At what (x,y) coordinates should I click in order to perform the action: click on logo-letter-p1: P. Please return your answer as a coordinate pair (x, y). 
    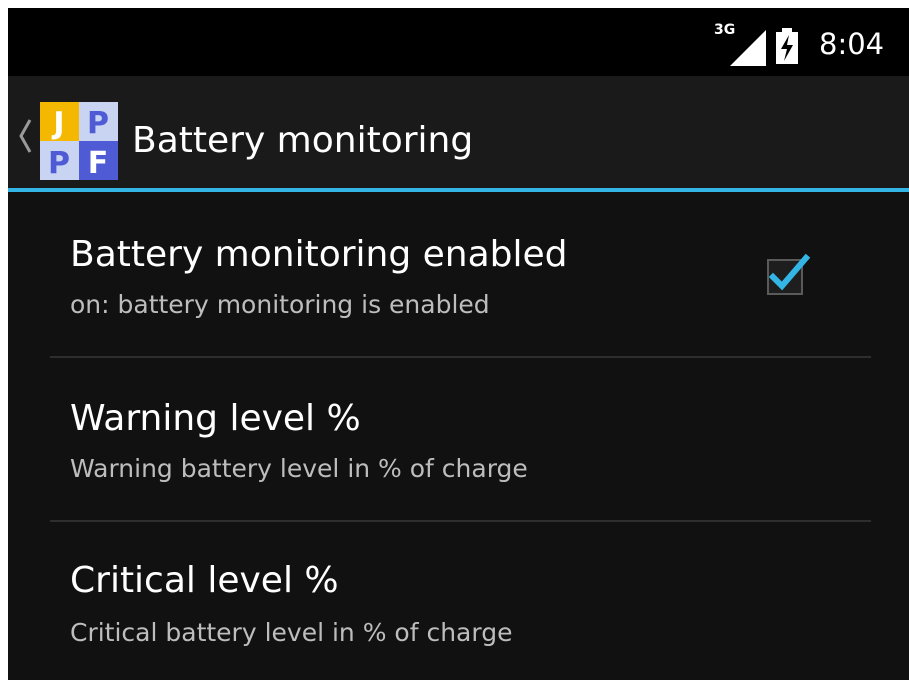
    Looking at the image, I should click on (98, 123).